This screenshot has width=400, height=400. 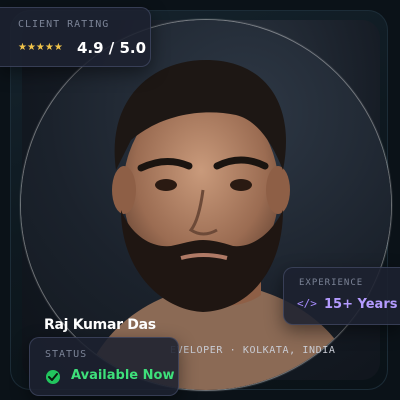 I want to click on client-rating-label: CLIENT RATING, so click(x=64, y=24).